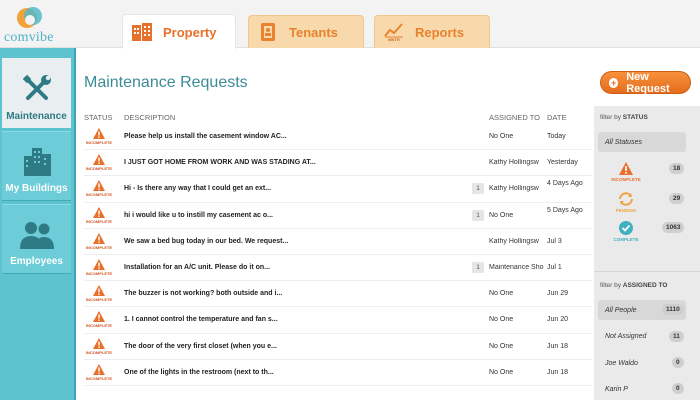 Image resolution: width=700 pixels, height=400 pixels. Describe the element at coordinates (98, 117) in the screenshot. I see `column-status: STATUS` at that location.